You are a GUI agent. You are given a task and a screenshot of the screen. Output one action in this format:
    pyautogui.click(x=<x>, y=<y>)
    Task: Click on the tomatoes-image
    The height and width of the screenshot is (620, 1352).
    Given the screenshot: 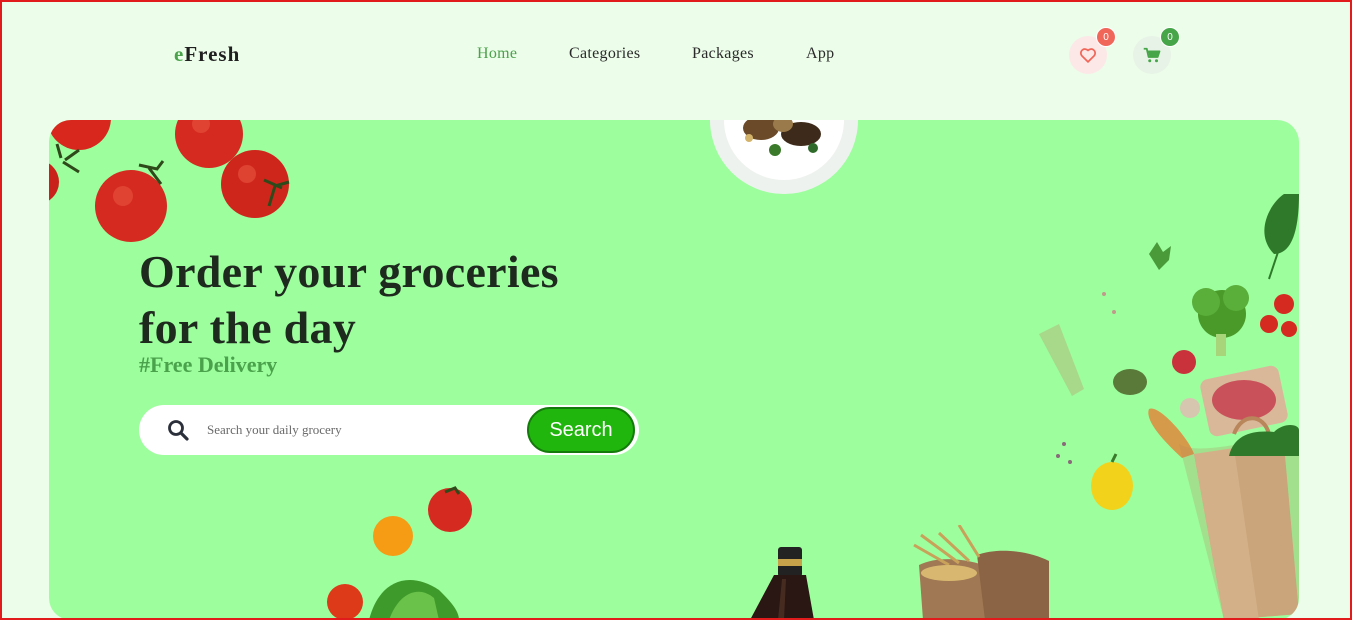 What is the action you would take?
    pyautogui.click(x=169, y=181)
    